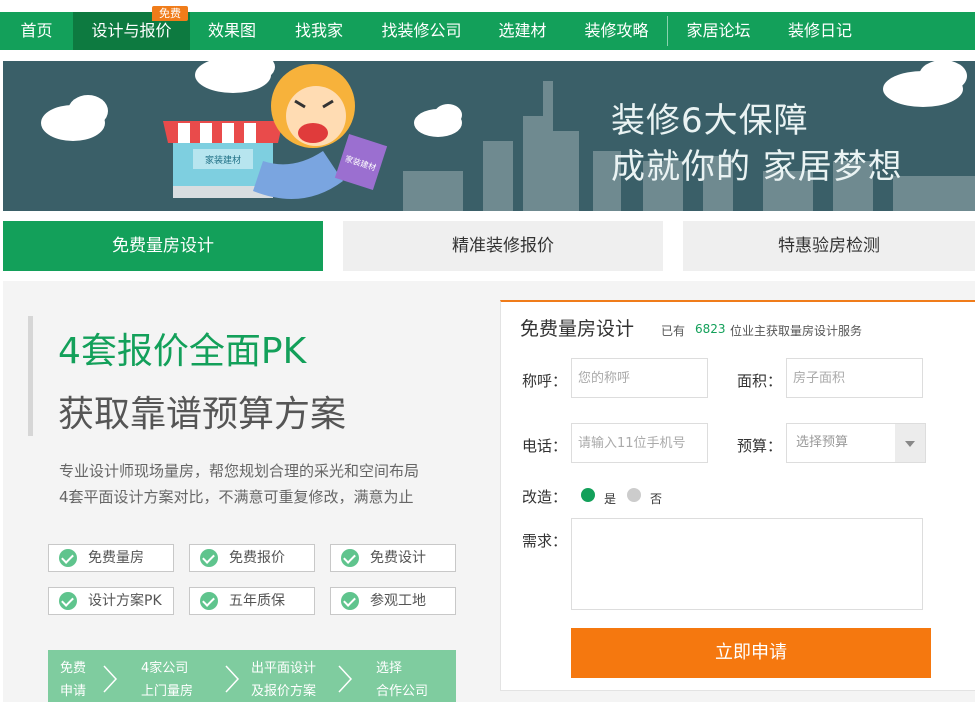  What do you see at coordinates (634, 495) in the screenshot?
I see `renovate-no-radio` at bounding box center [634, 495].